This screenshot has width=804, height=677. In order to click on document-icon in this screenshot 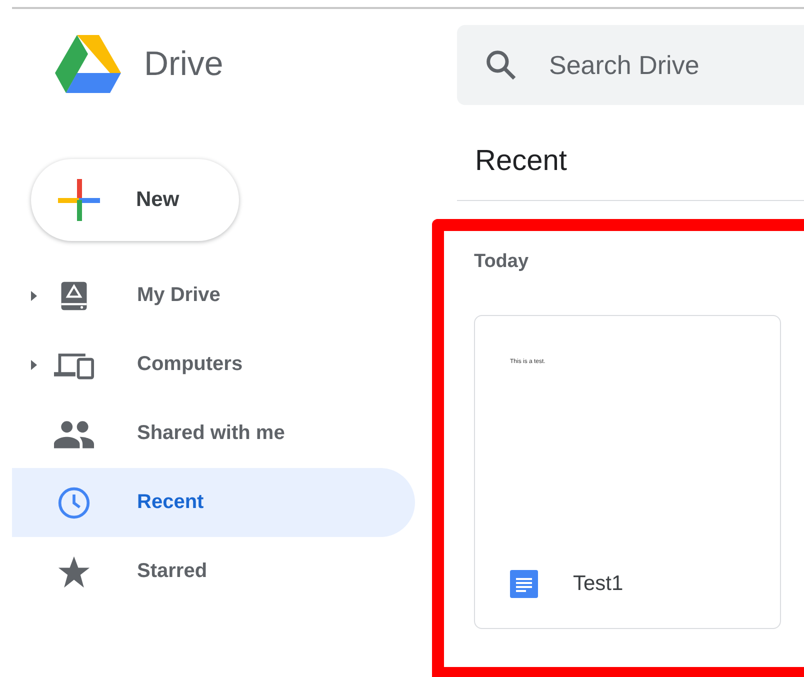, I will do `click(524, 584)`.